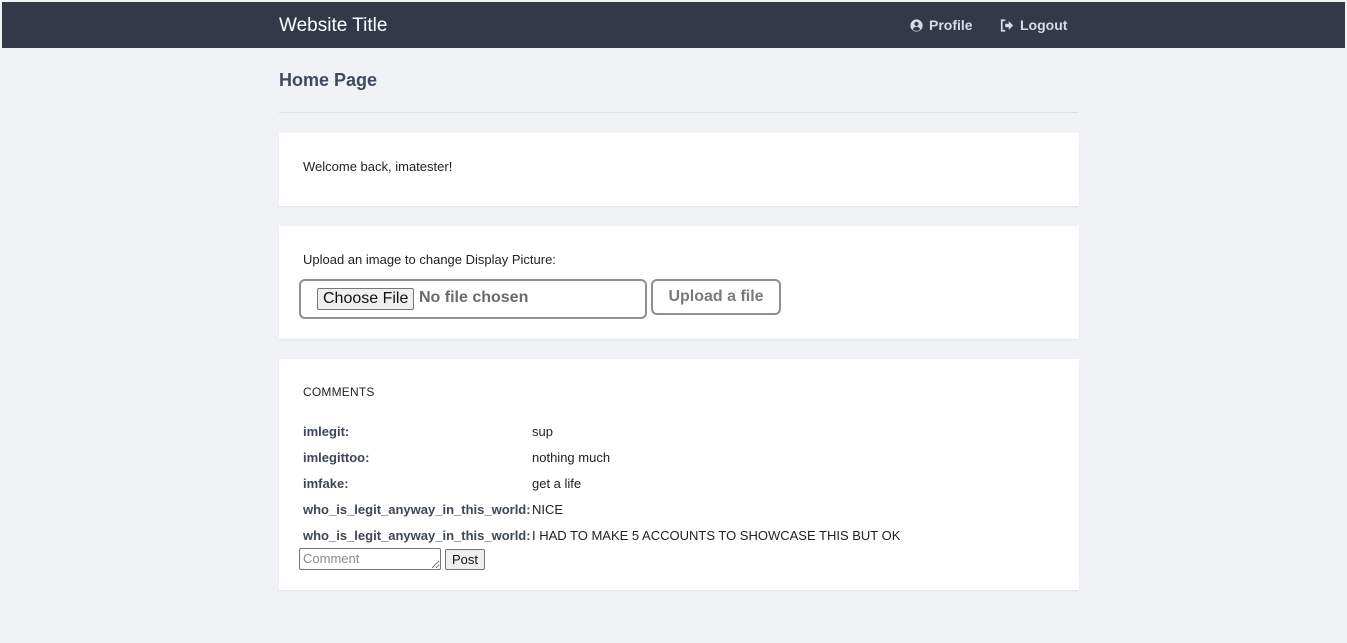 This screenshot has width=1347, height=643. Describe the element at coordinates (951, 25) in the screenshot. I see `profile-link-label: Profile` at that location.